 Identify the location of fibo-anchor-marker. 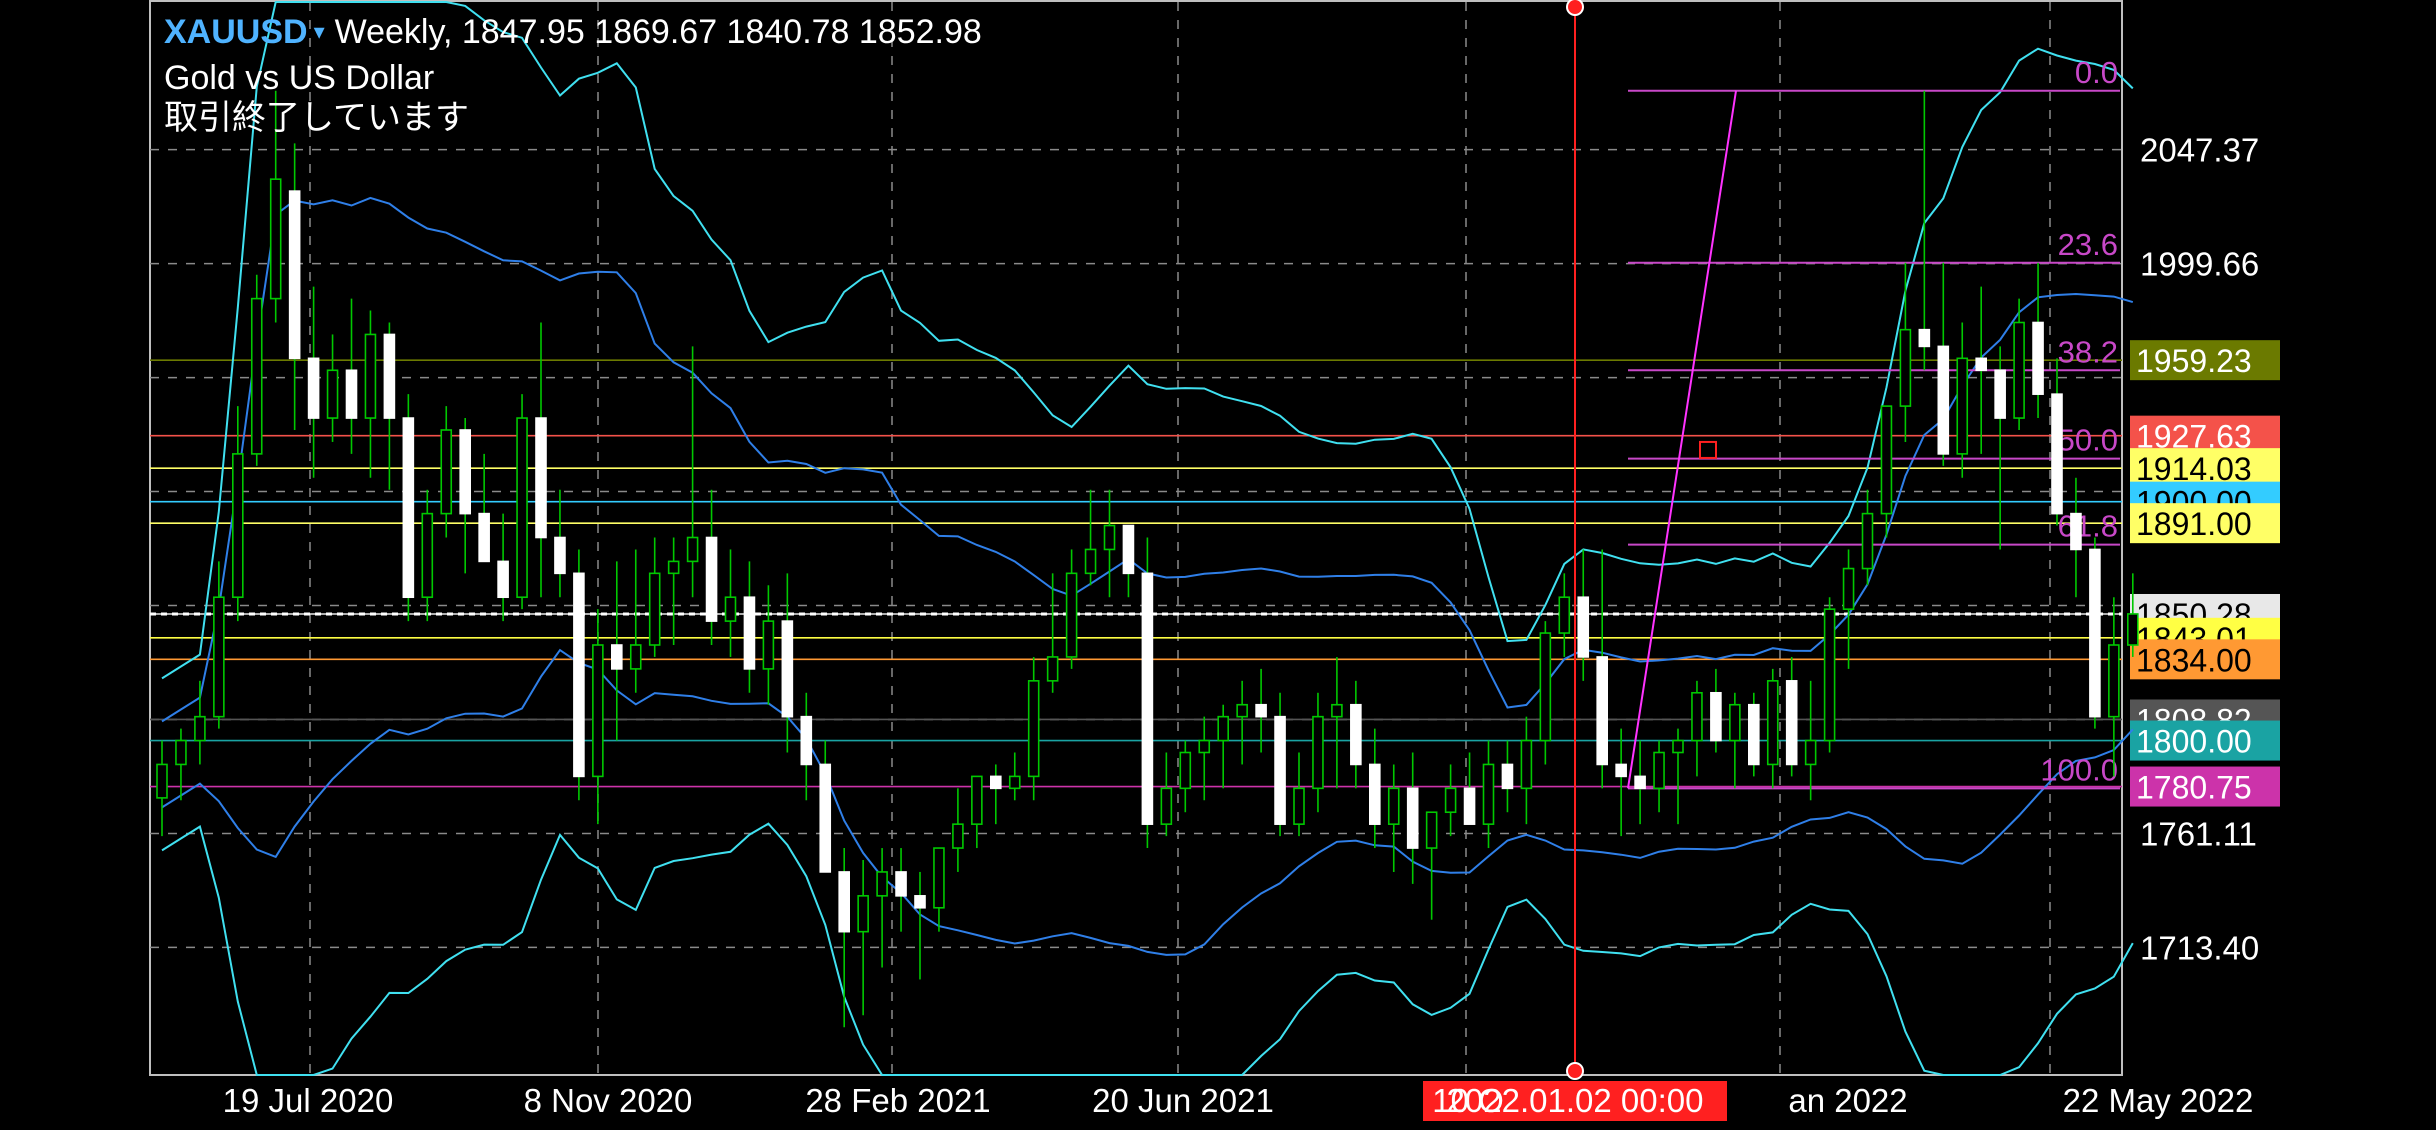
(1708, 449).